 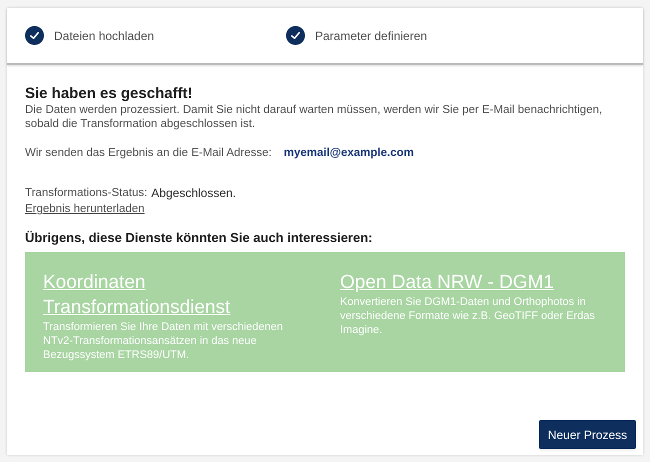 I want to click on success-heading: Sie haben es geschafft!, so click(x=109, y=94).